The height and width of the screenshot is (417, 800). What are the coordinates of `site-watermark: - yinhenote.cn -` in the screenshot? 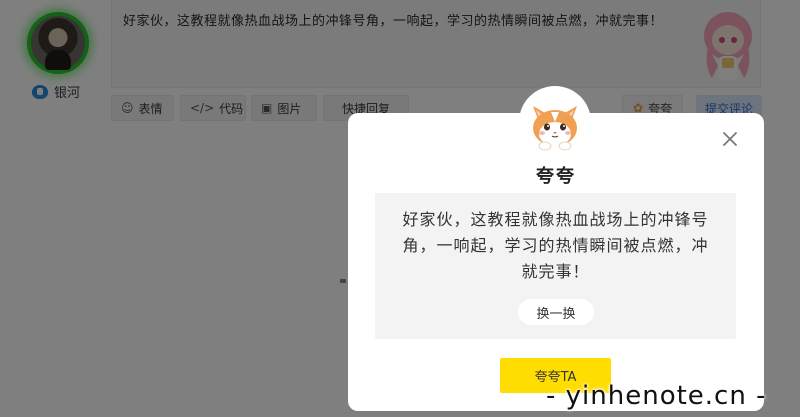 It's located at (656, 396).